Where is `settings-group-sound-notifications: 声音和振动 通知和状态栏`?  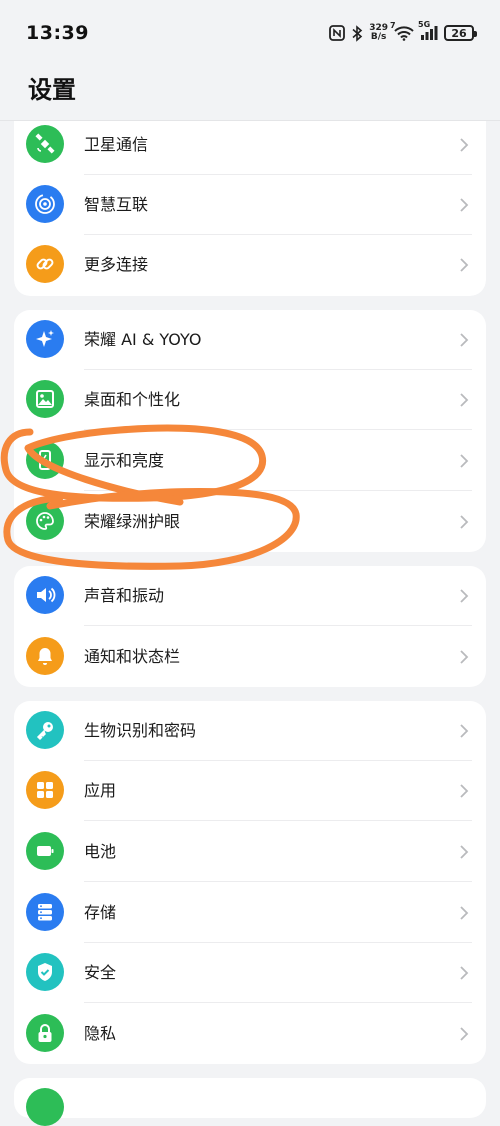 settings-group-sound-notifications: 声音和振动 通知和状态栏 is located at coordinates (250, 626).